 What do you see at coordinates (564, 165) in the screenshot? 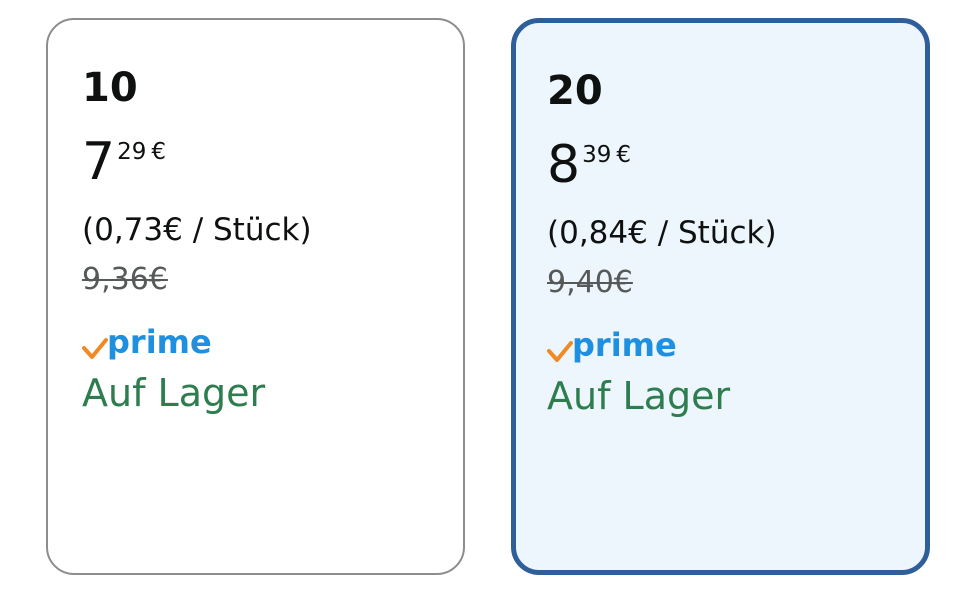
I see `price-whole: 8` at bounding box center [564, 165].